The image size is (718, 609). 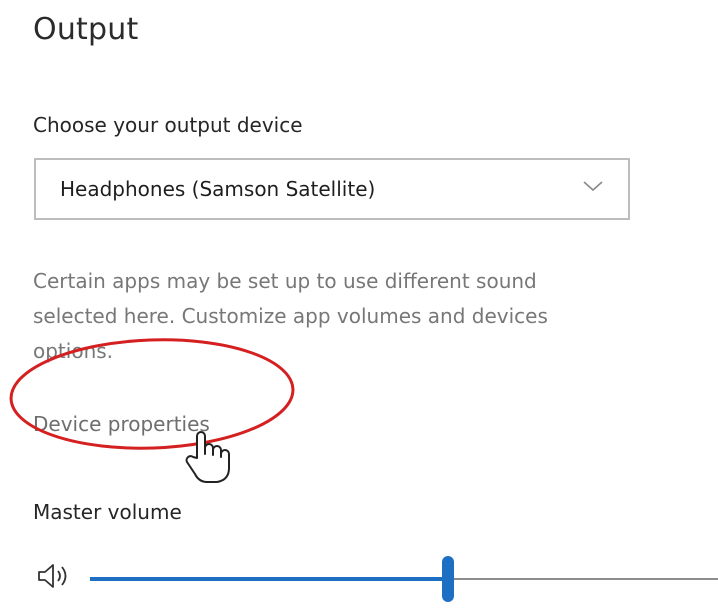 What do you see at coordinates (73, 351) in the screenshot?
I see `description-line: options.` at bounding box center [73, 351].